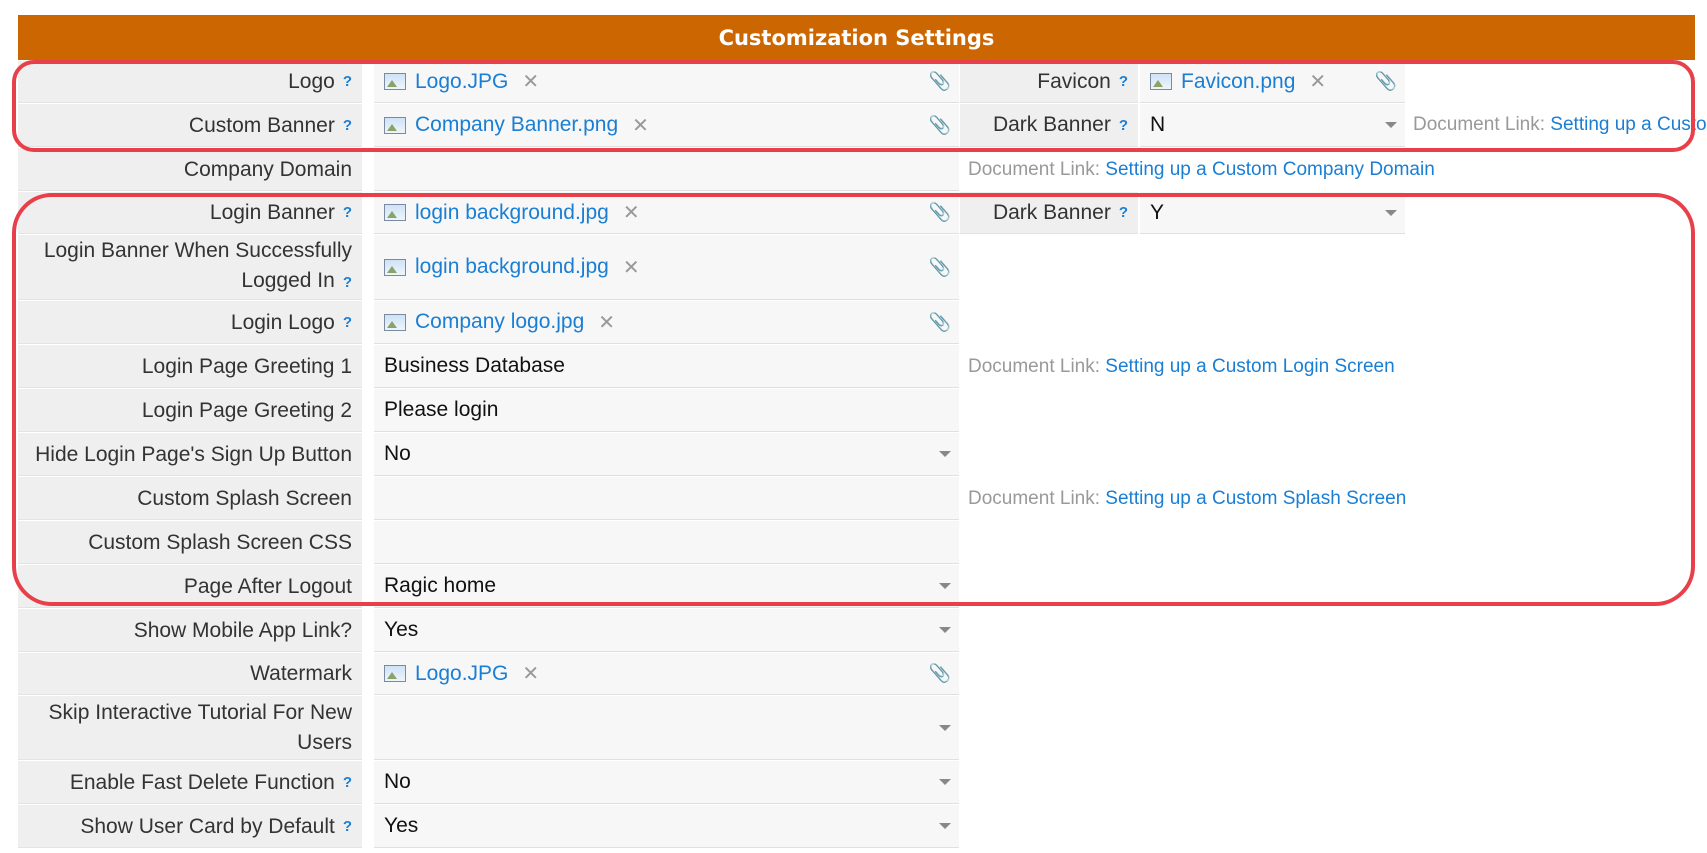 Image resolution: width=1707 pixels, height=853 pixels. What do you see at coordinates (301, 673) in the screenshot?
I see `label-text: Watermark` at bounding box center [301, 673].